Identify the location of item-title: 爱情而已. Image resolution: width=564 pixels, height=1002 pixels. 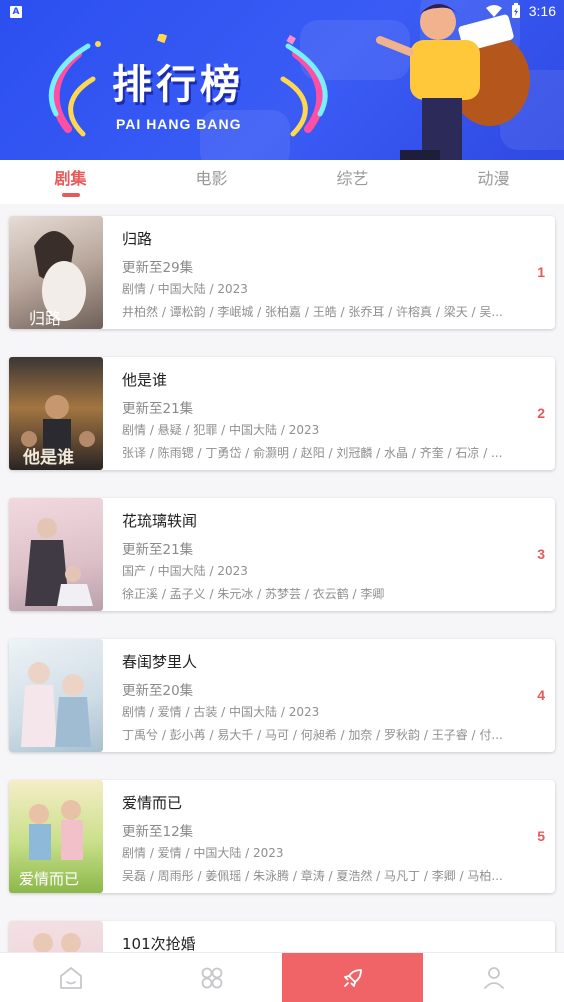
(152, 803).